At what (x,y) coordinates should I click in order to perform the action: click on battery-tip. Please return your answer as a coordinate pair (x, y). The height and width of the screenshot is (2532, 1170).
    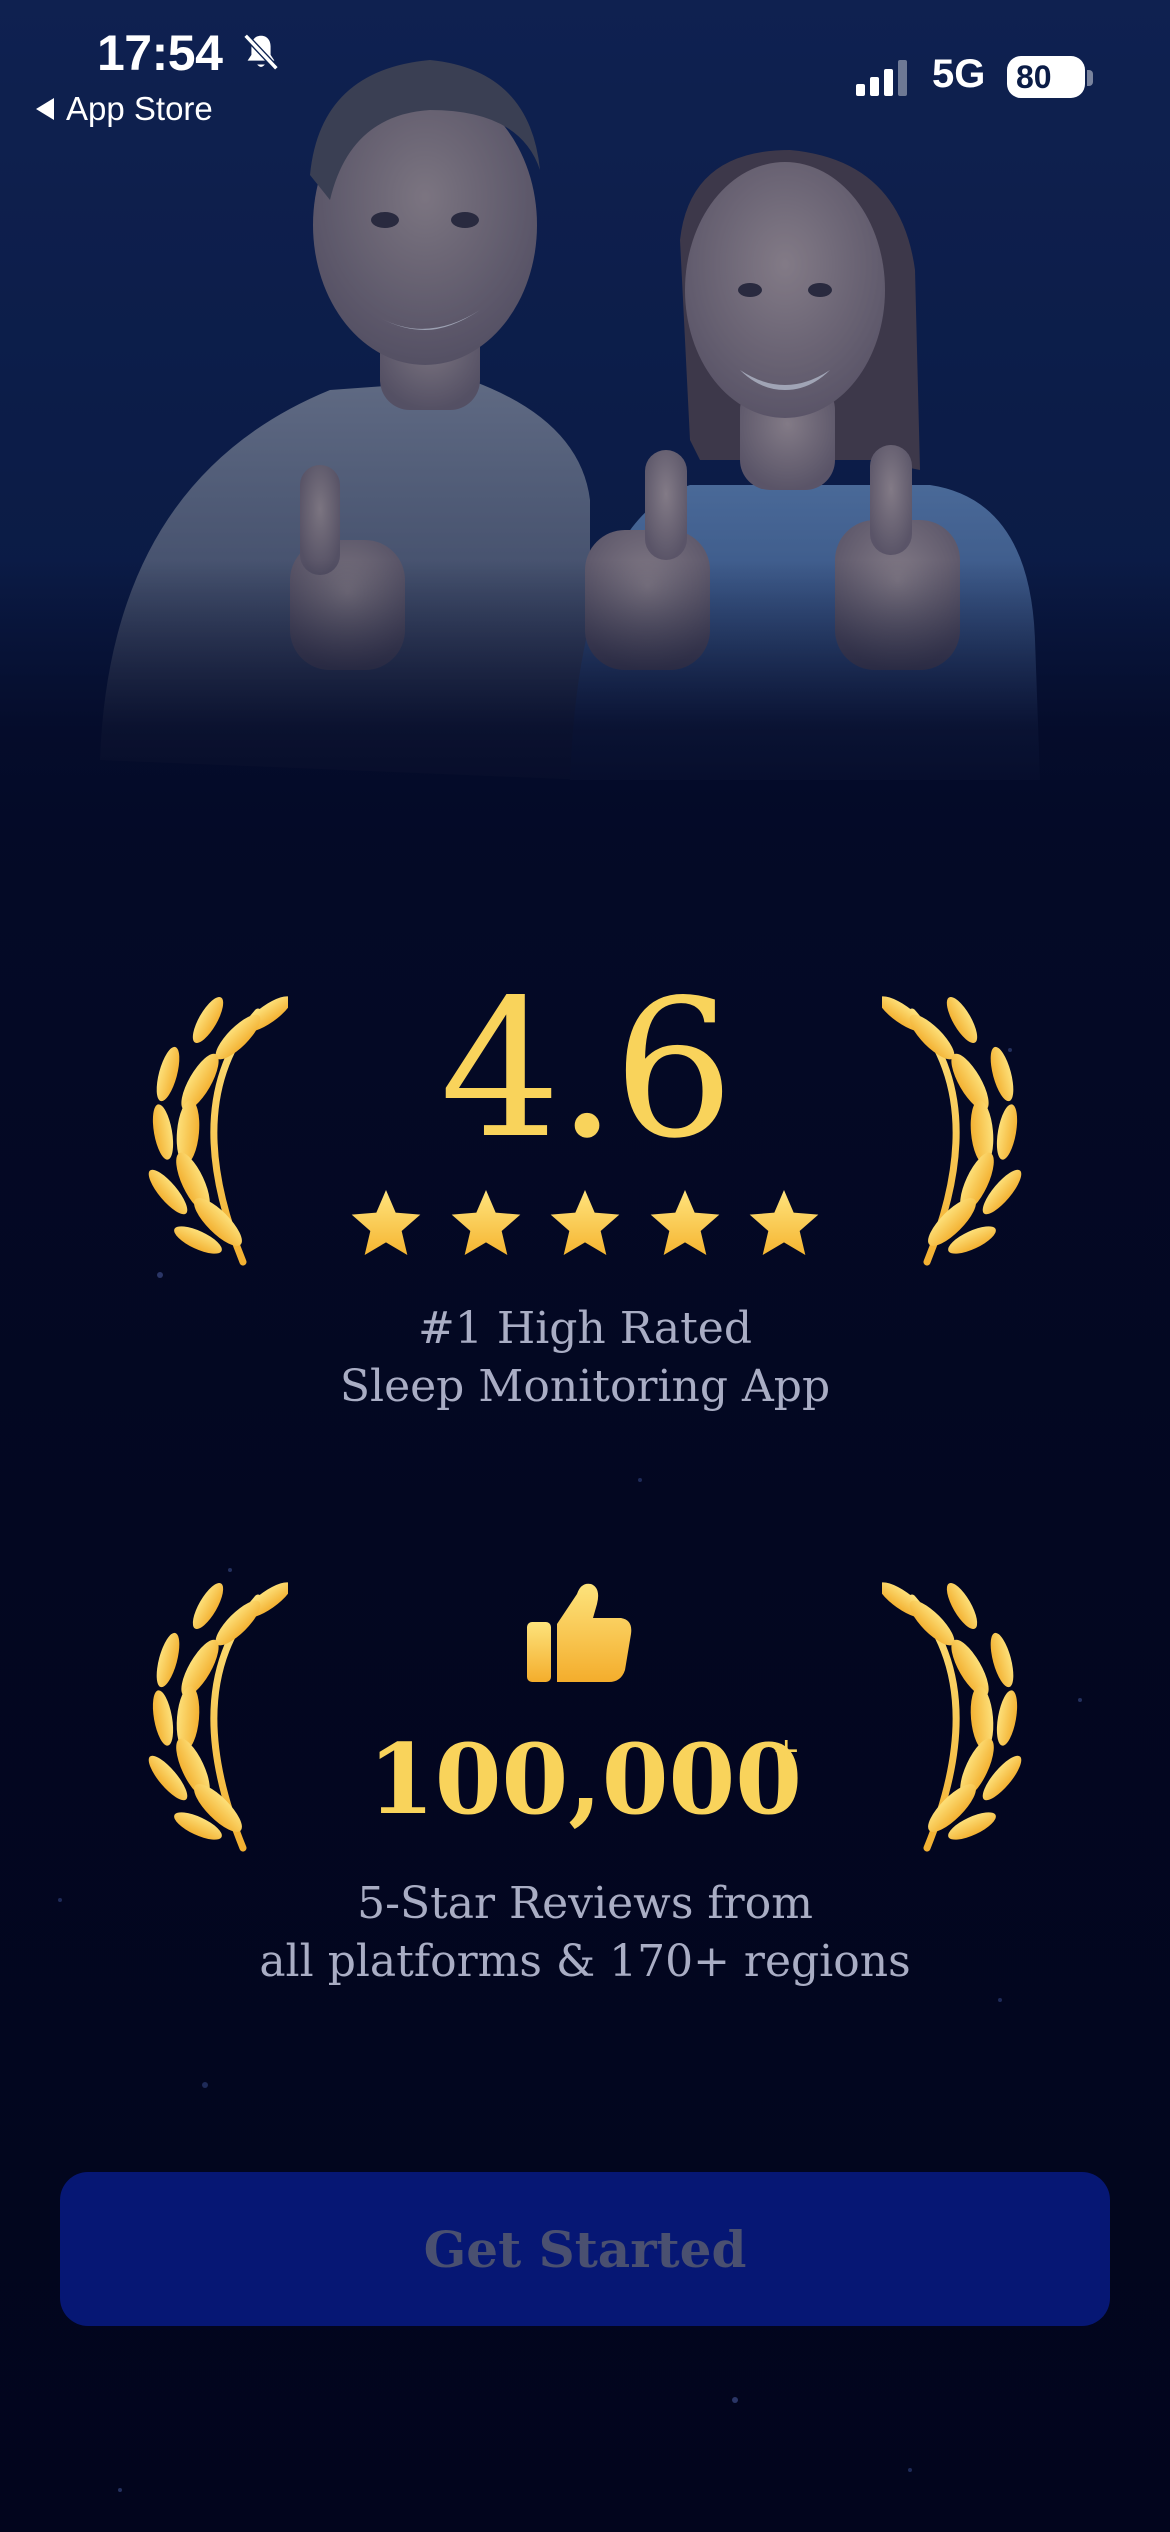
    Looking at the image, I should click on (1090, 78).